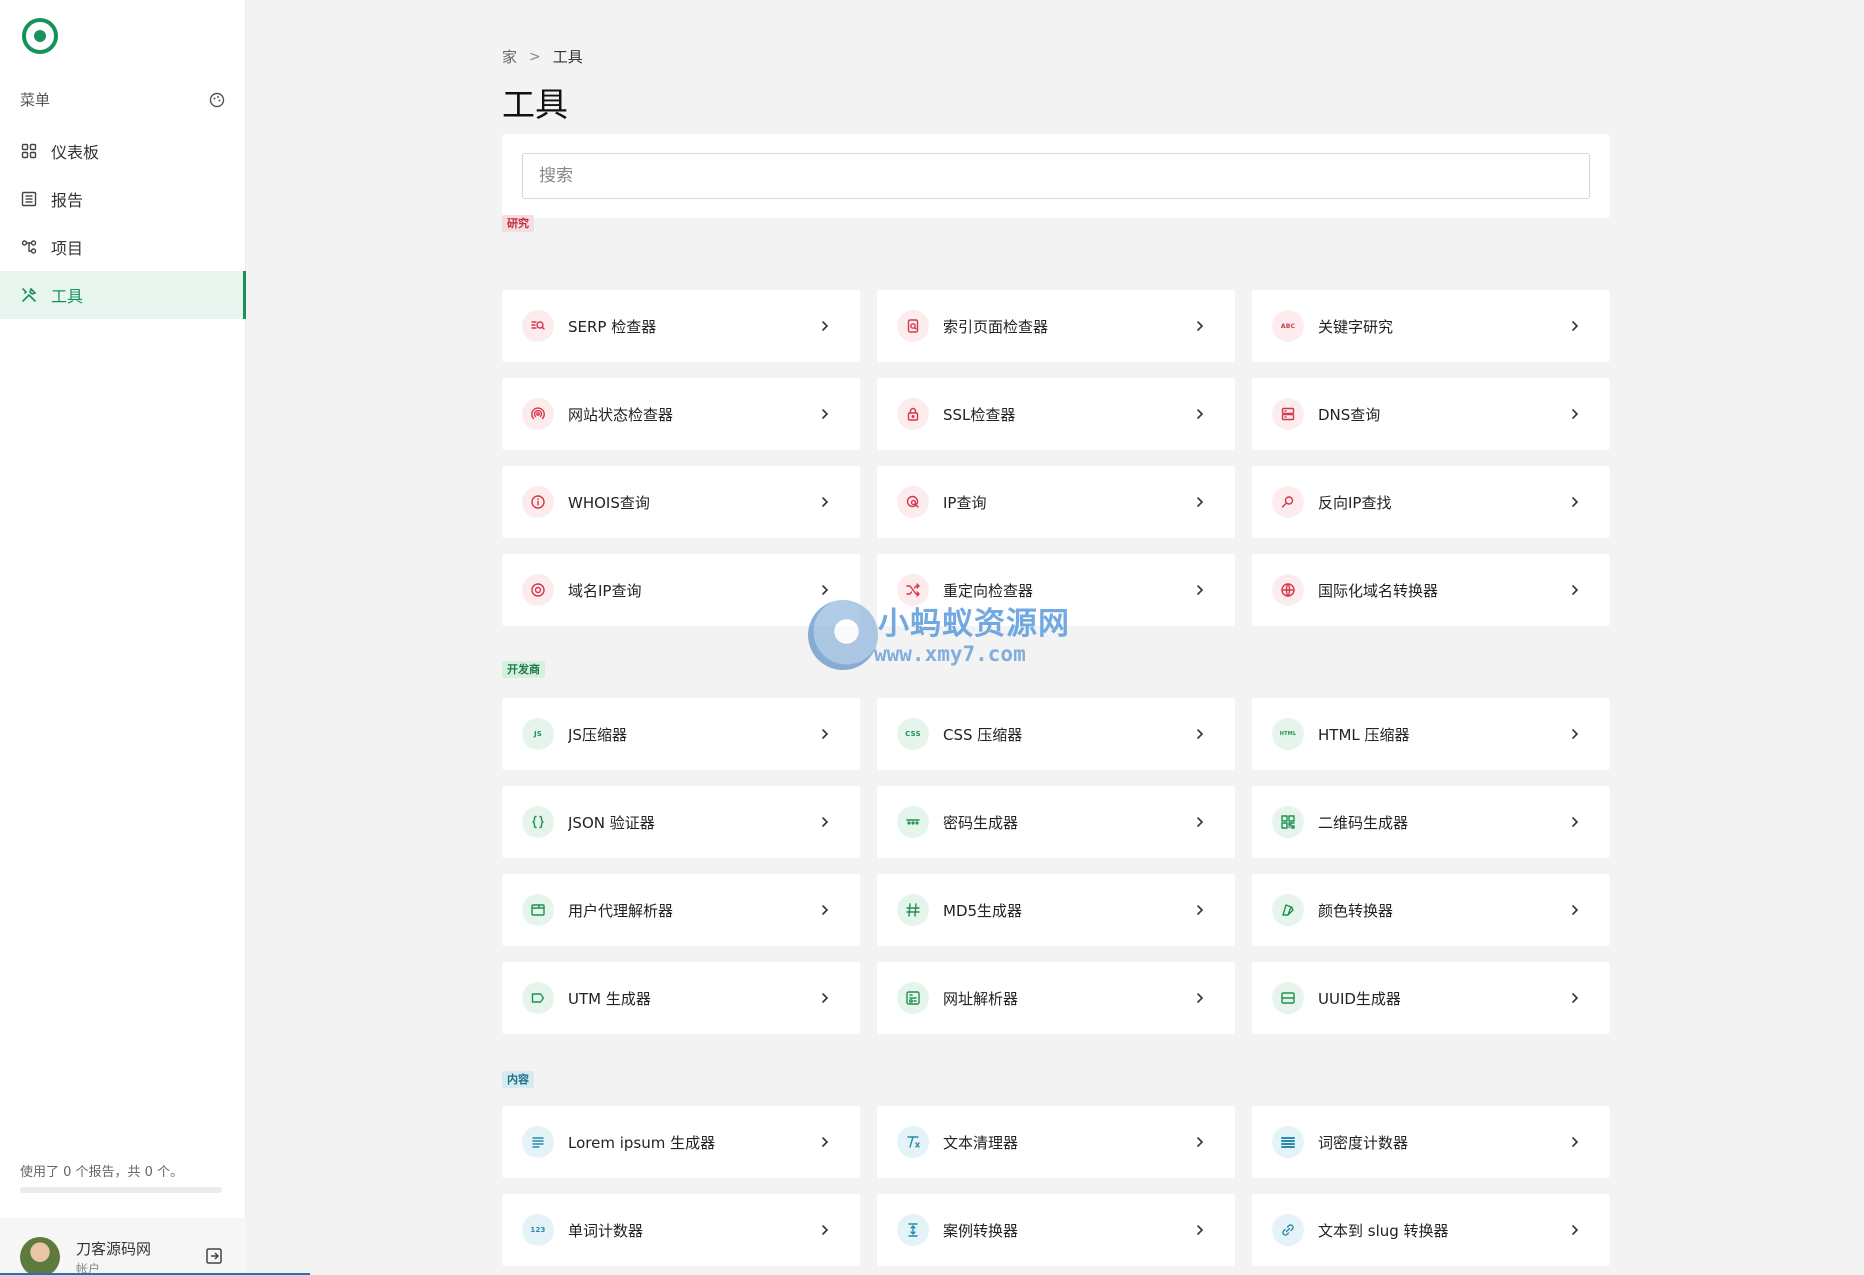 The image size is (1864, 1275). Describe the element at coordinates (1288, 1142) in the screenshot. I see `density-bars-icon` at that location.